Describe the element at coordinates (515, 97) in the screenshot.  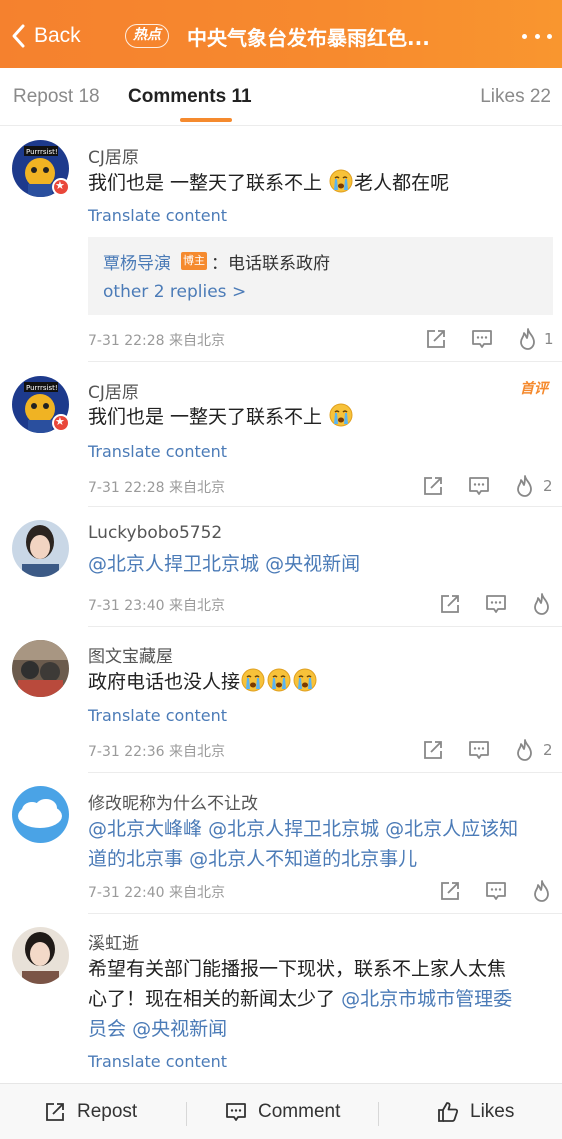
I see `tab-likes: Likes 22` at that location.